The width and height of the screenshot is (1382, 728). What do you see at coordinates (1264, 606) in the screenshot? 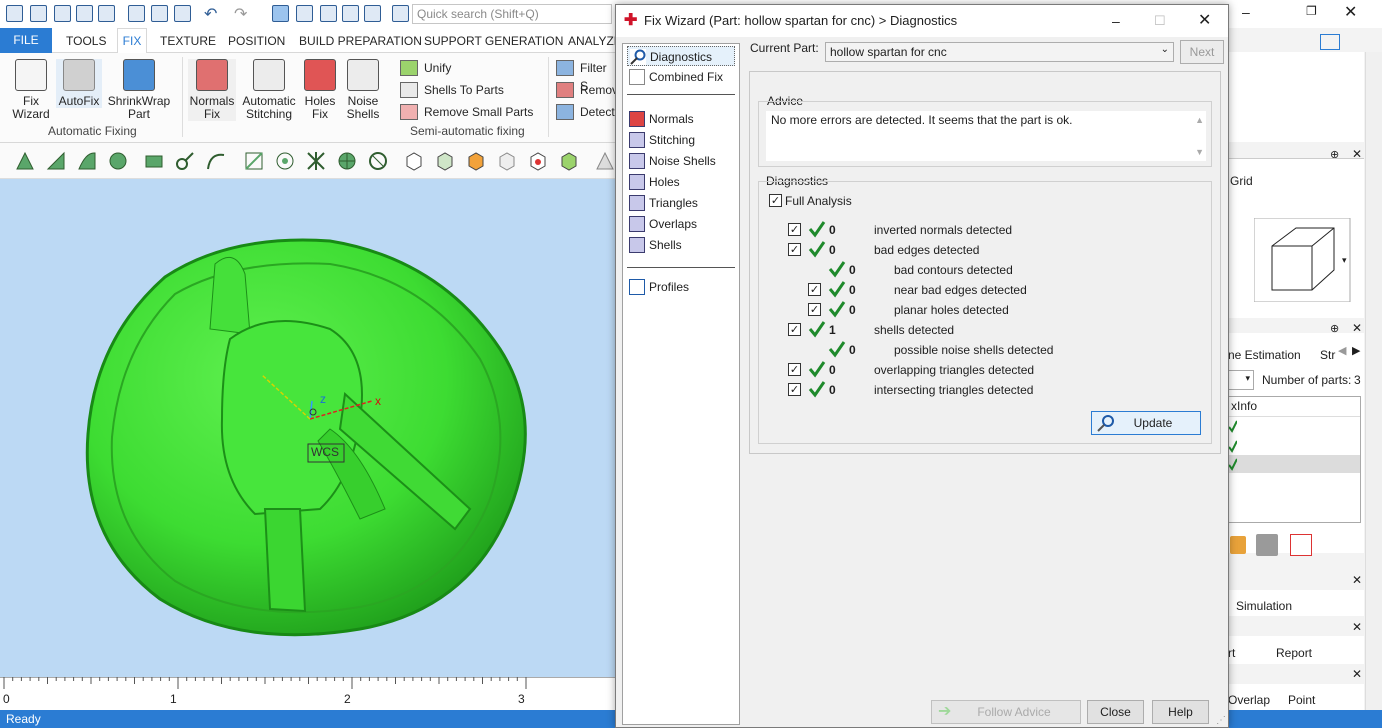
I see `simulation-tab: Simulation` at bounding box center [1264, 606].